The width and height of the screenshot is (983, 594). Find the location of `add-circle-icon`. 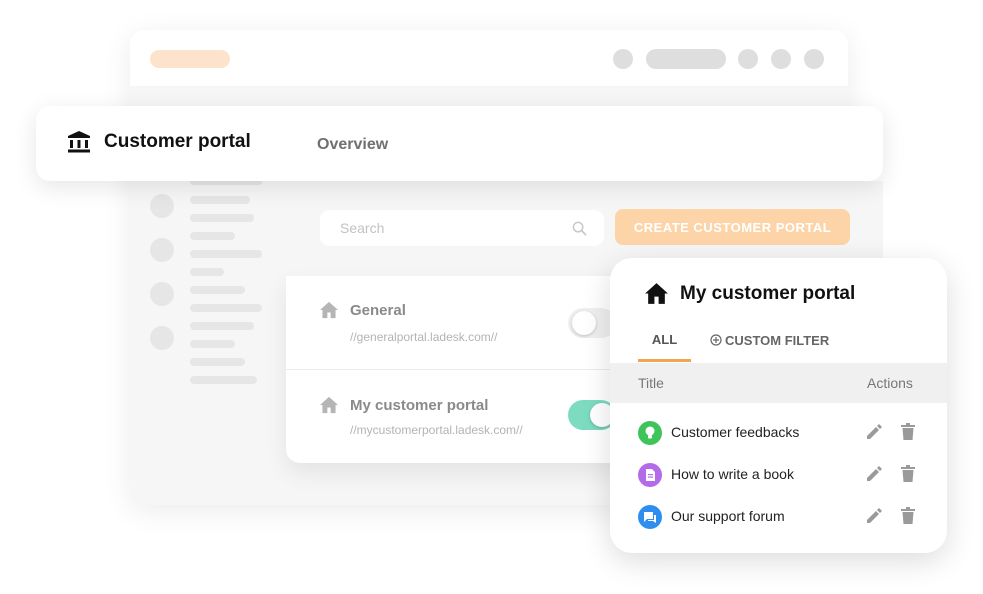

add-circle-icon is located at coordinates (716, 340).